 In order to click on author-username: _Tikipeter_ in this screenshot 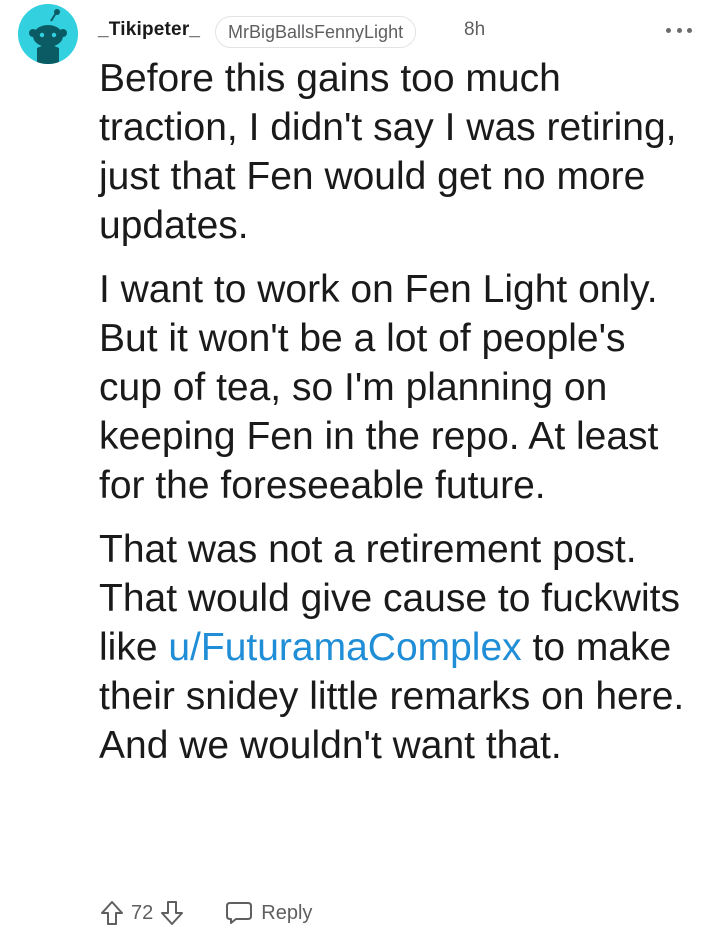, I will do `click(149, 30)`.